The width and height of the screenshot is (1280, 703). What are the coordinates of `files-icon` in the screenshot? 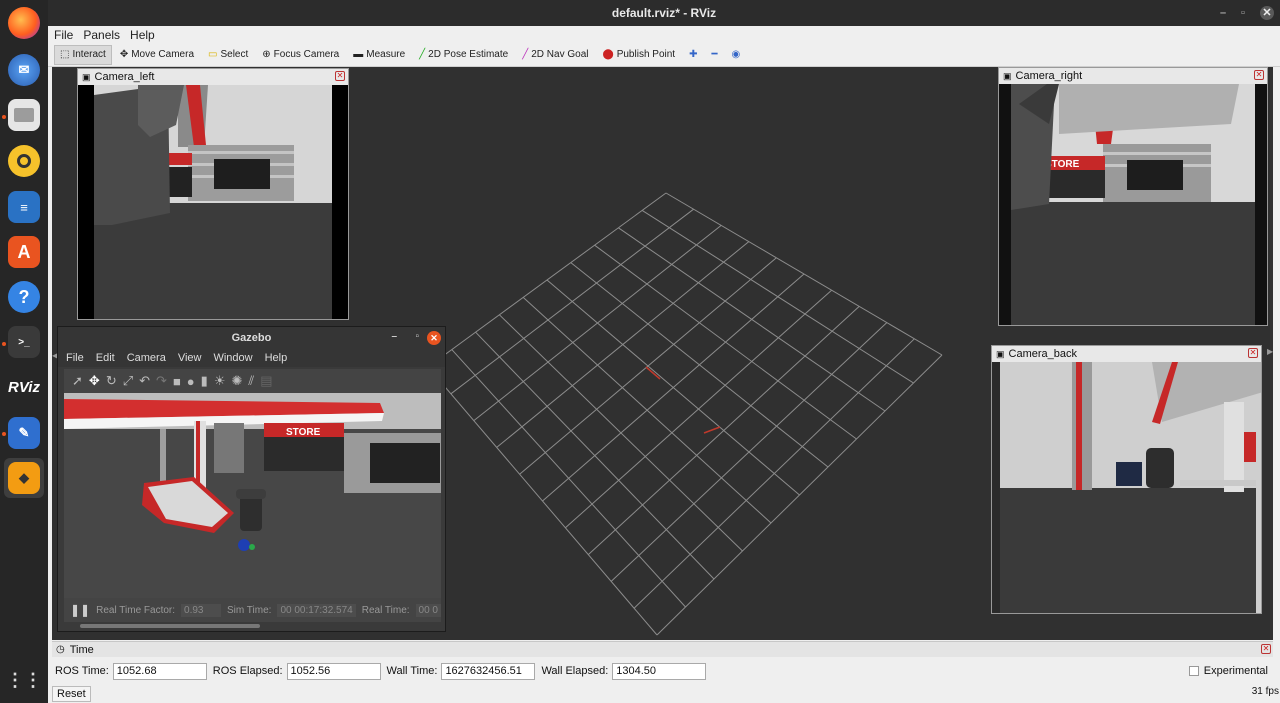 It's located at (24, 115).